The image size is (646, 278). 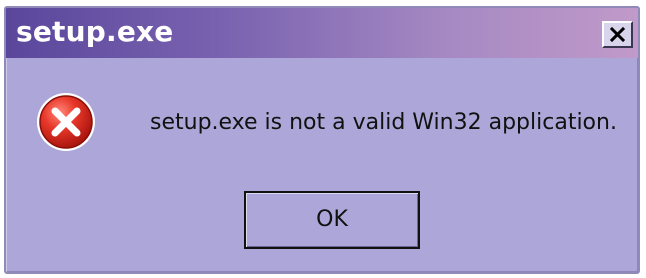 I want to click on close-icon, so click(x=617, y=34).